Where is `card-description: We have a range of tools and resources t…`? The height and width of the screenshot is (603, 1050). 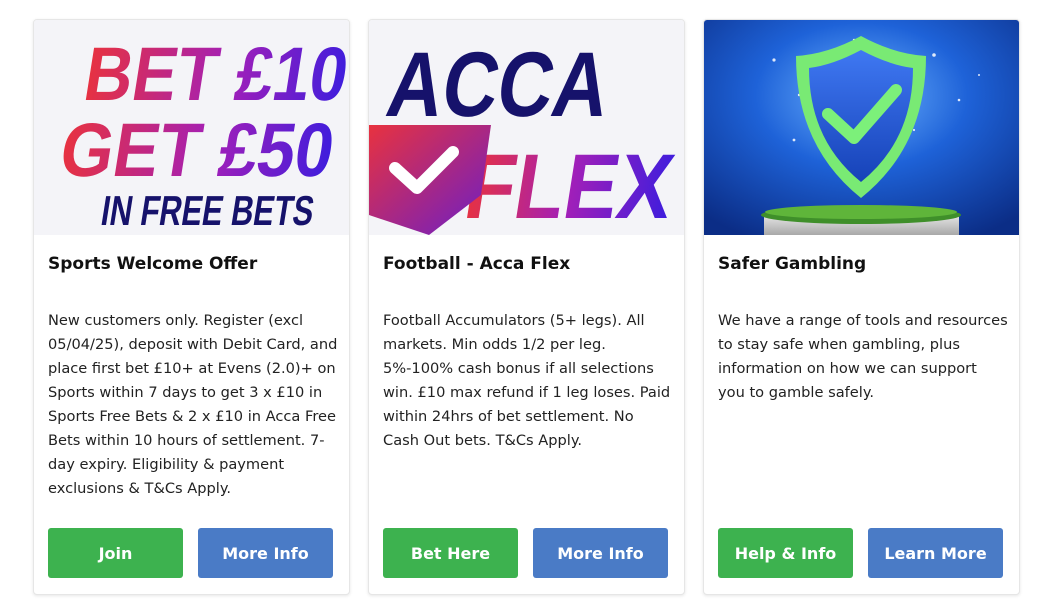 card-description: We have a range of tools and resources t… is located at coordinates (863, 356).